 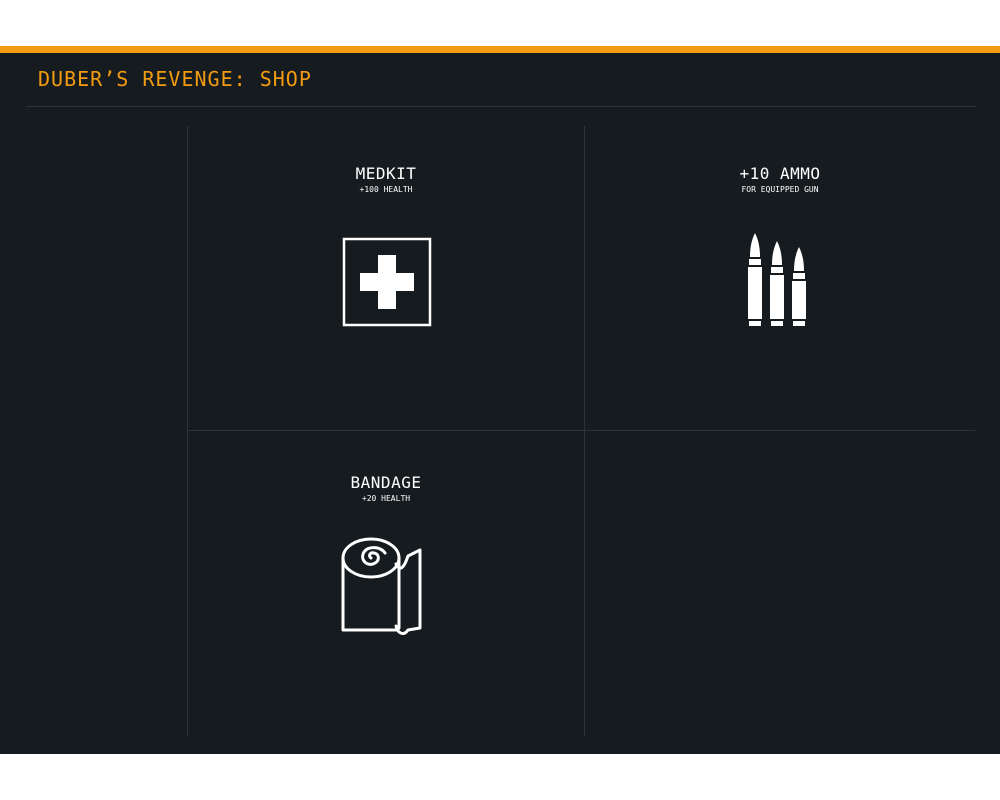 What do you see at coordinates (780, 173) in the screenshot?
I see `item-name: +10 AMMO` at bounding box center [780, 173].